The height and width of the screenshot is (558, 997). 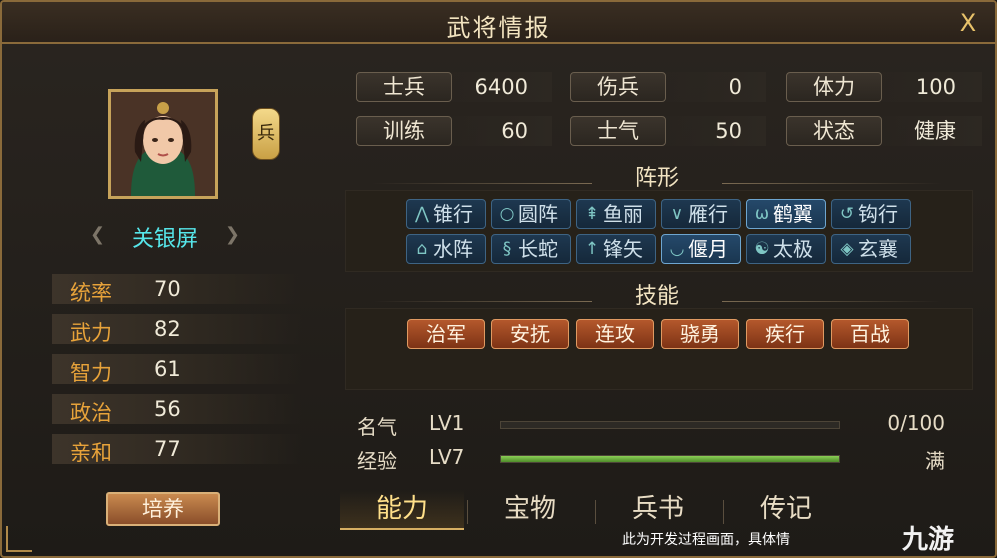 I want to click on stat-row-politics: 政治 56, so click(x=177, y=409).